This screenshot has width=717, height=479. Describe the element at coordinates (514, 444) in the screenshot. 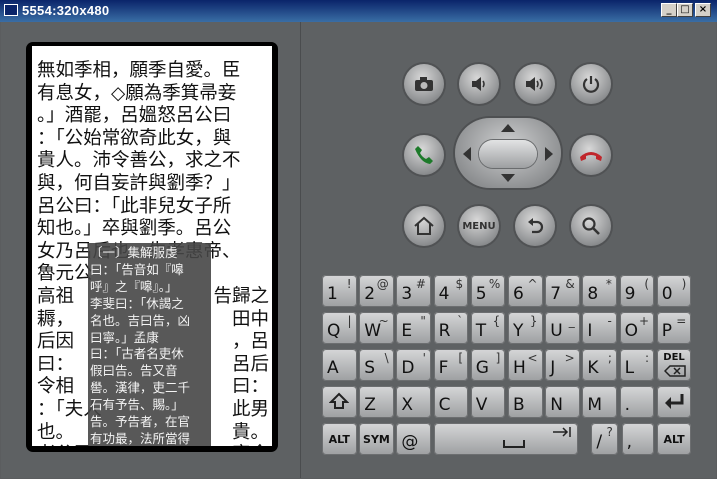

I see `space-icon` at that location.